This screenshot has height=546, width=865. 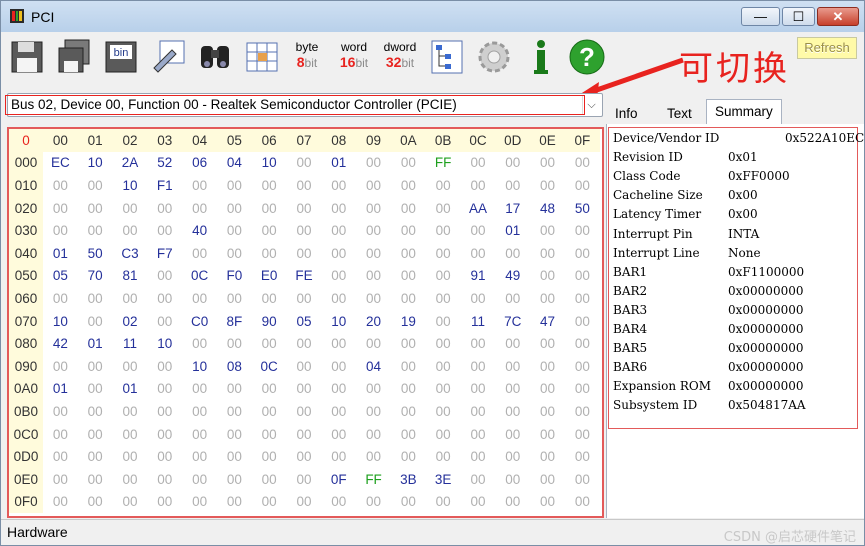 What do you see at coordinates (74, 57) in the screenshot?
I see `save-all-button` at bounding box center [74, 57].